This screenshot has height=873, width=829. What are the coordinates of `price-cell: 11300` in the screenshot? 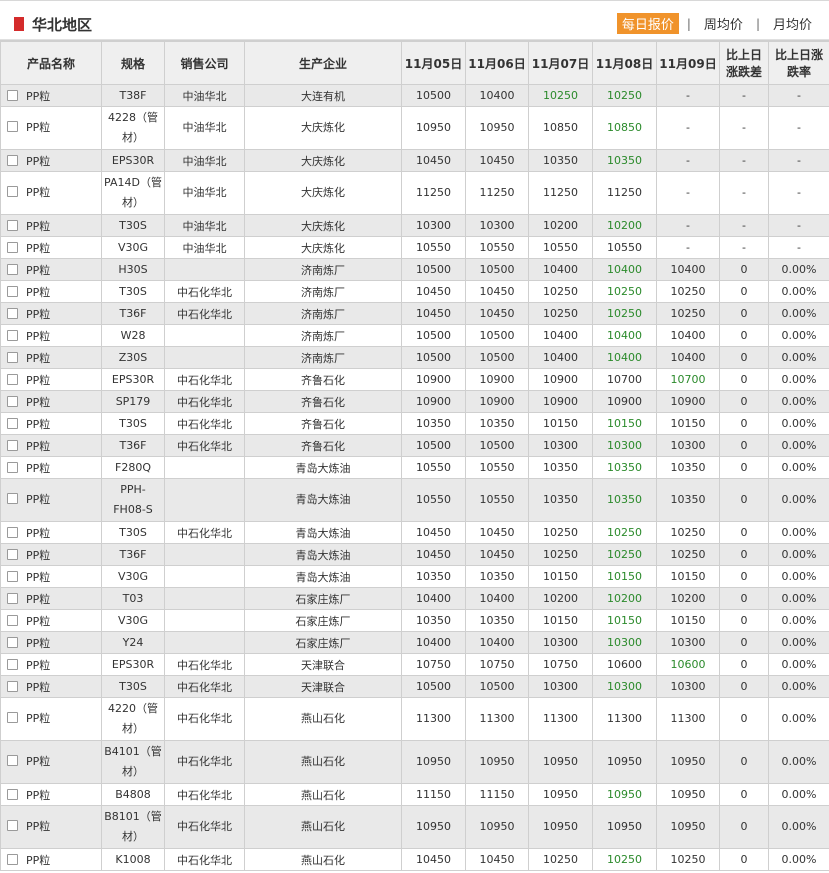 It's located at (624, 719).